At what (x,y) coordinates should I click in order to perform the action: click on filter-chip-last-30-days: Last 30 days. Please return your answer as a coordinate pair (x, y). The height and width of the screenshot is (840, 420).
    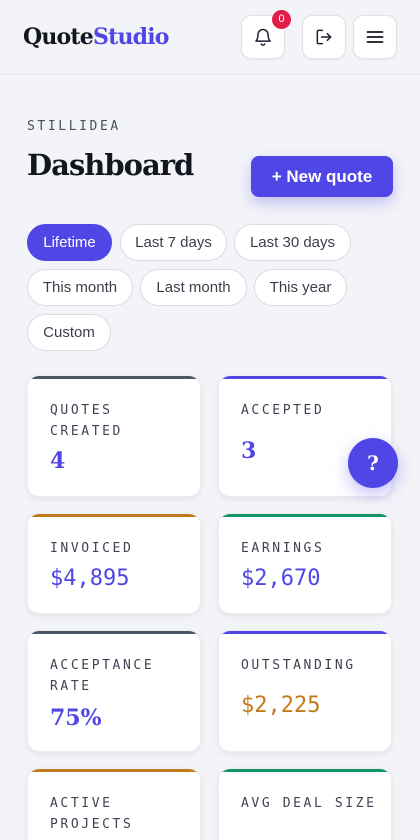
    Looking at the image, I should click on (292, 242).